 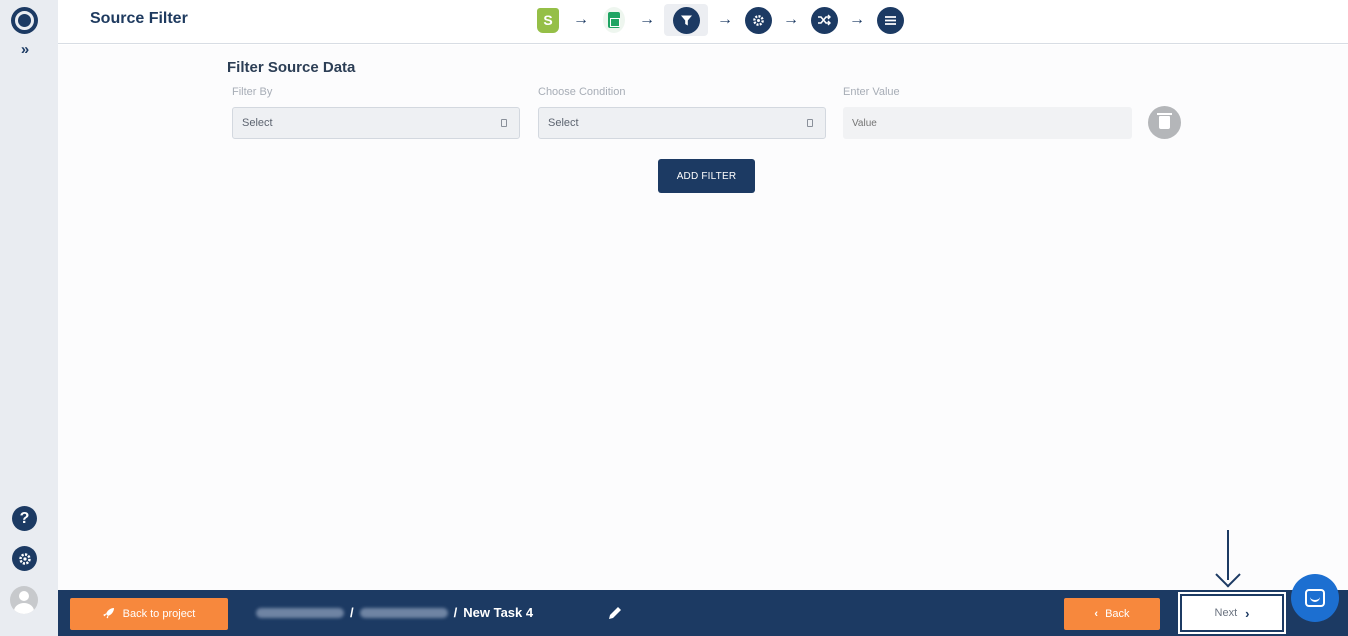 What do you see at coordinates (706, 176) in the screenshot?
I see `add-filter-button: ADD FILTER` at bounding box center [706, 176].